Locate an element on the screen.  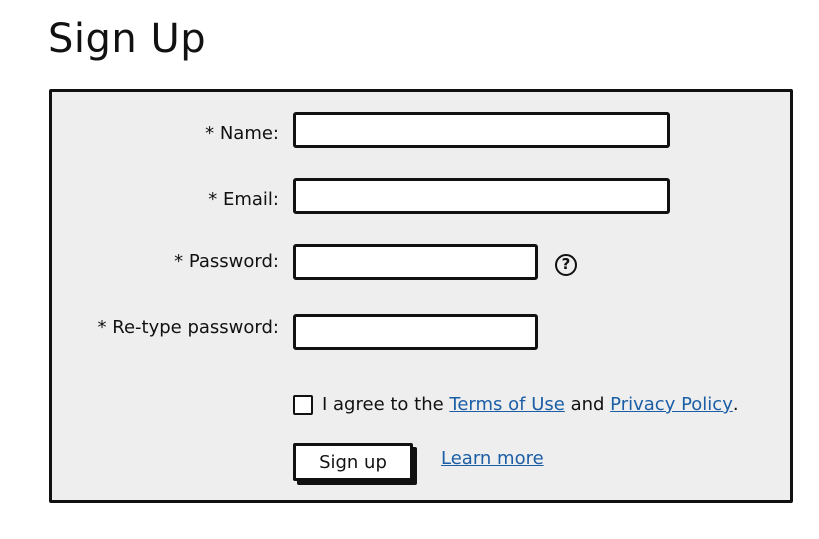
agree-text-middle: and is located at coordinates (587, 404).